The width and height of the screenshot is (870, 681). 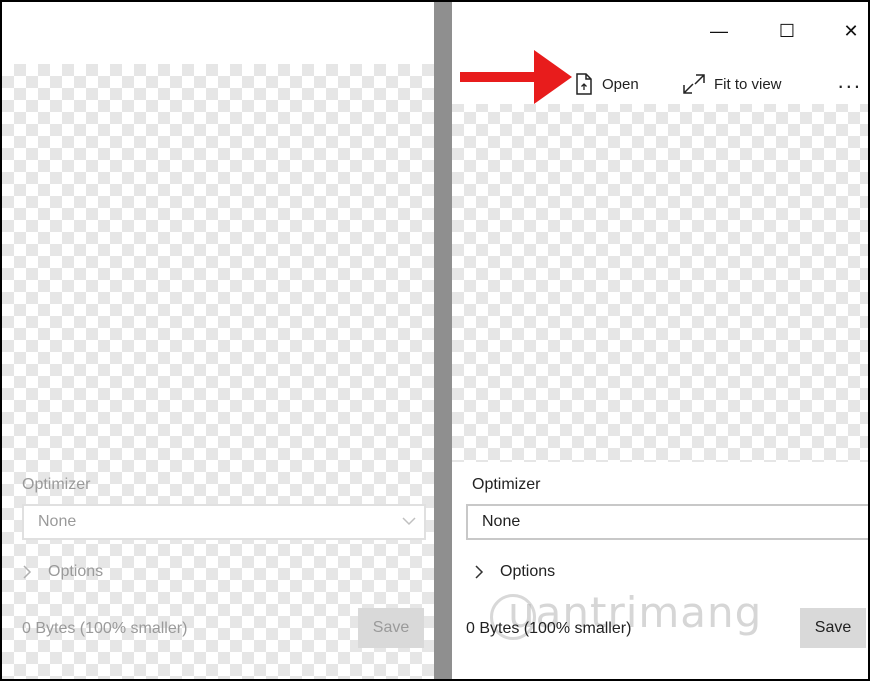 I want to click on close-button: ✕, so click(x=851, y=31).